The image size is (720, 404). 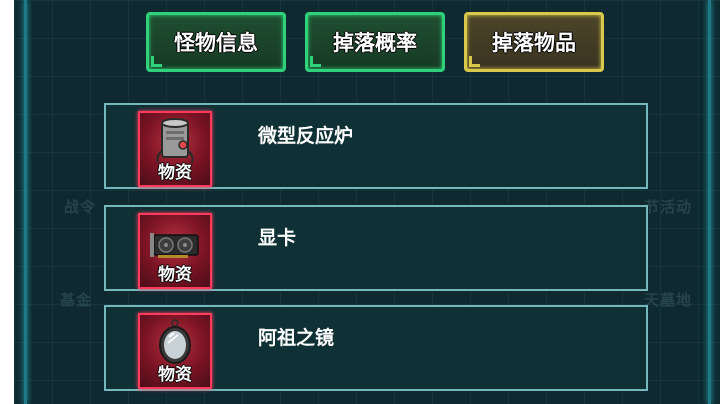 I want to click on background-label: 天墓地, so click(x=668, y=300).